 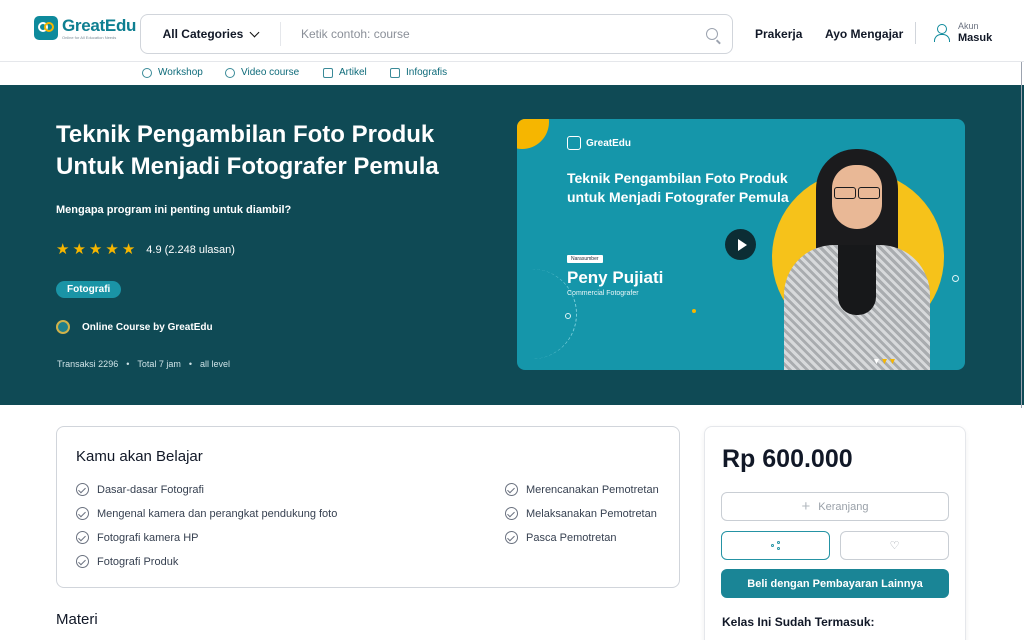 I want to click on subnav-infografis: Infografis, so click(x=418, y=72).